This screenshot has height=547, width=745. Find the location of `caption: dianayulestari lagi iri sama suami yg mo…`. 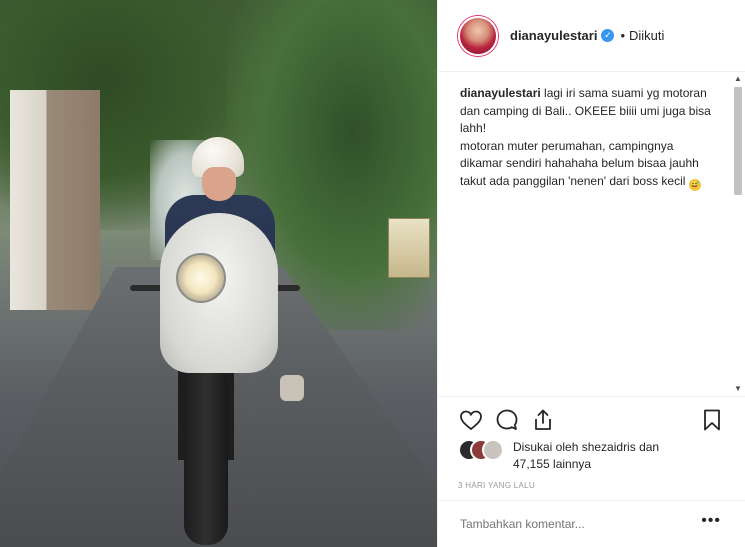

caption: dianayulestari lagi iri sama suami yg mo… is located at coordinates (589, 138).